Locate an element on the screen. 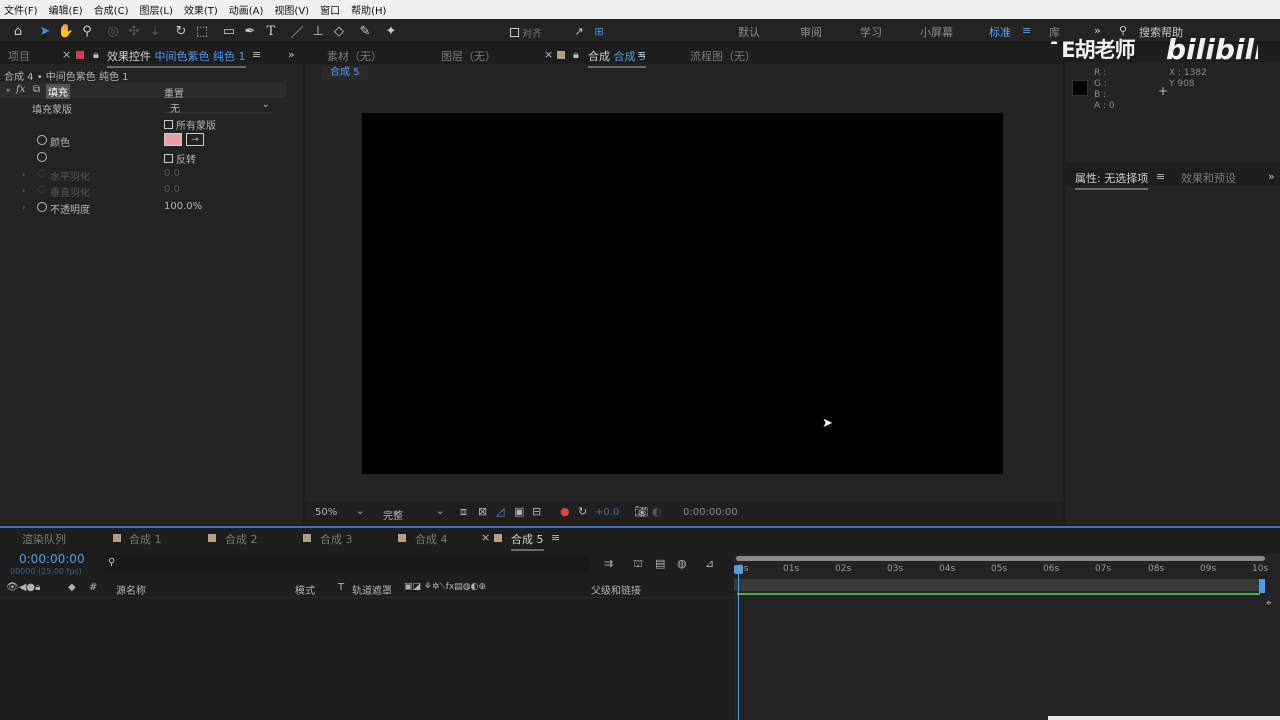 The image size is (1280, 720). resolution-dropdown: 完整 is located at coordinates (393, 514).